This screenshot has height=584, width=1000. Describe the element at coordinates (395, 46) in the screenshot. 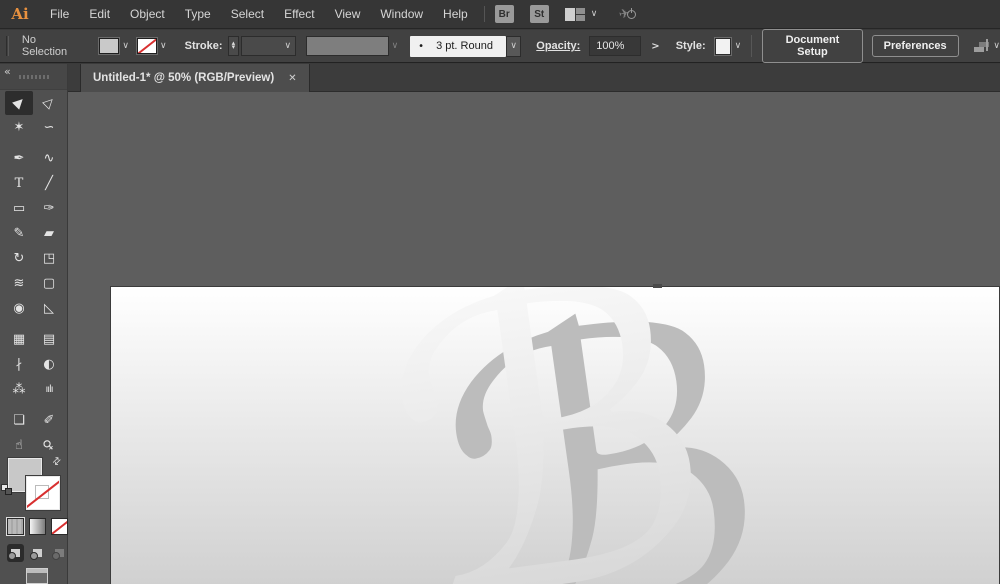

I see `brush-preview-chevron-icon: ∨` at that location.